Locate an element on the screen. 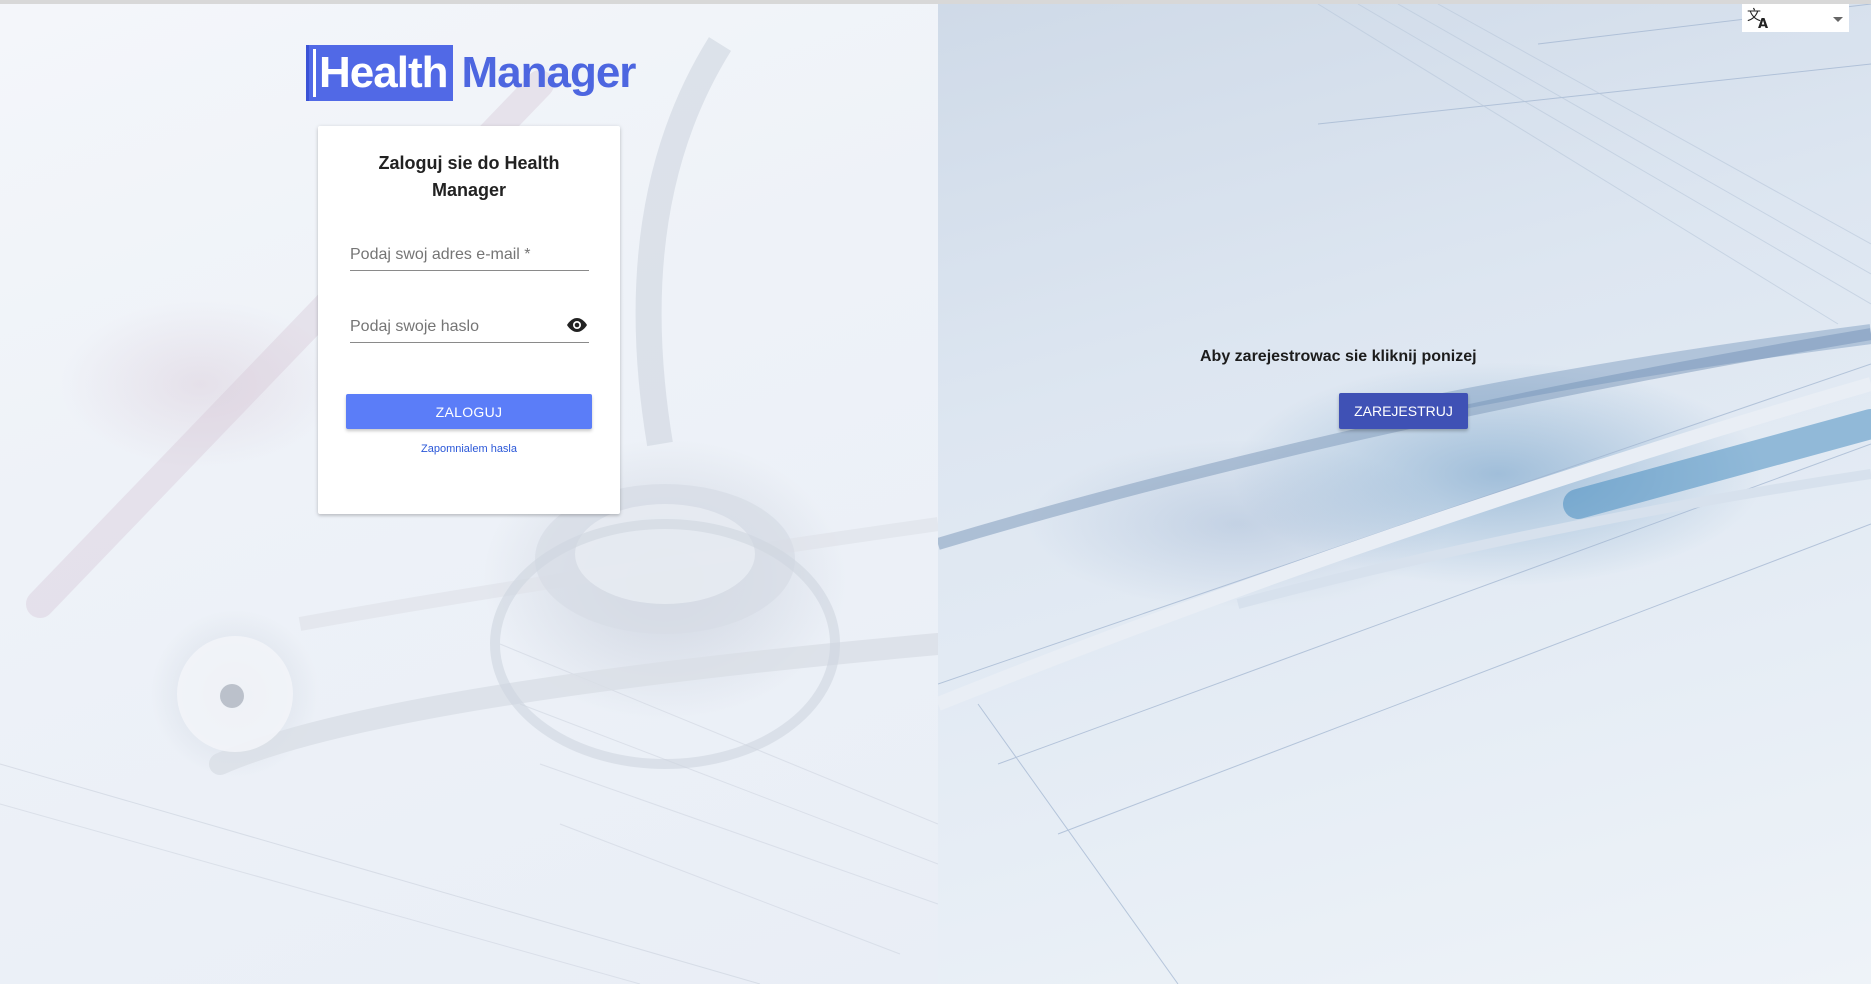 The width and height of the screenshot is (1871, 984). email-field is located at coordinates (469, 255).